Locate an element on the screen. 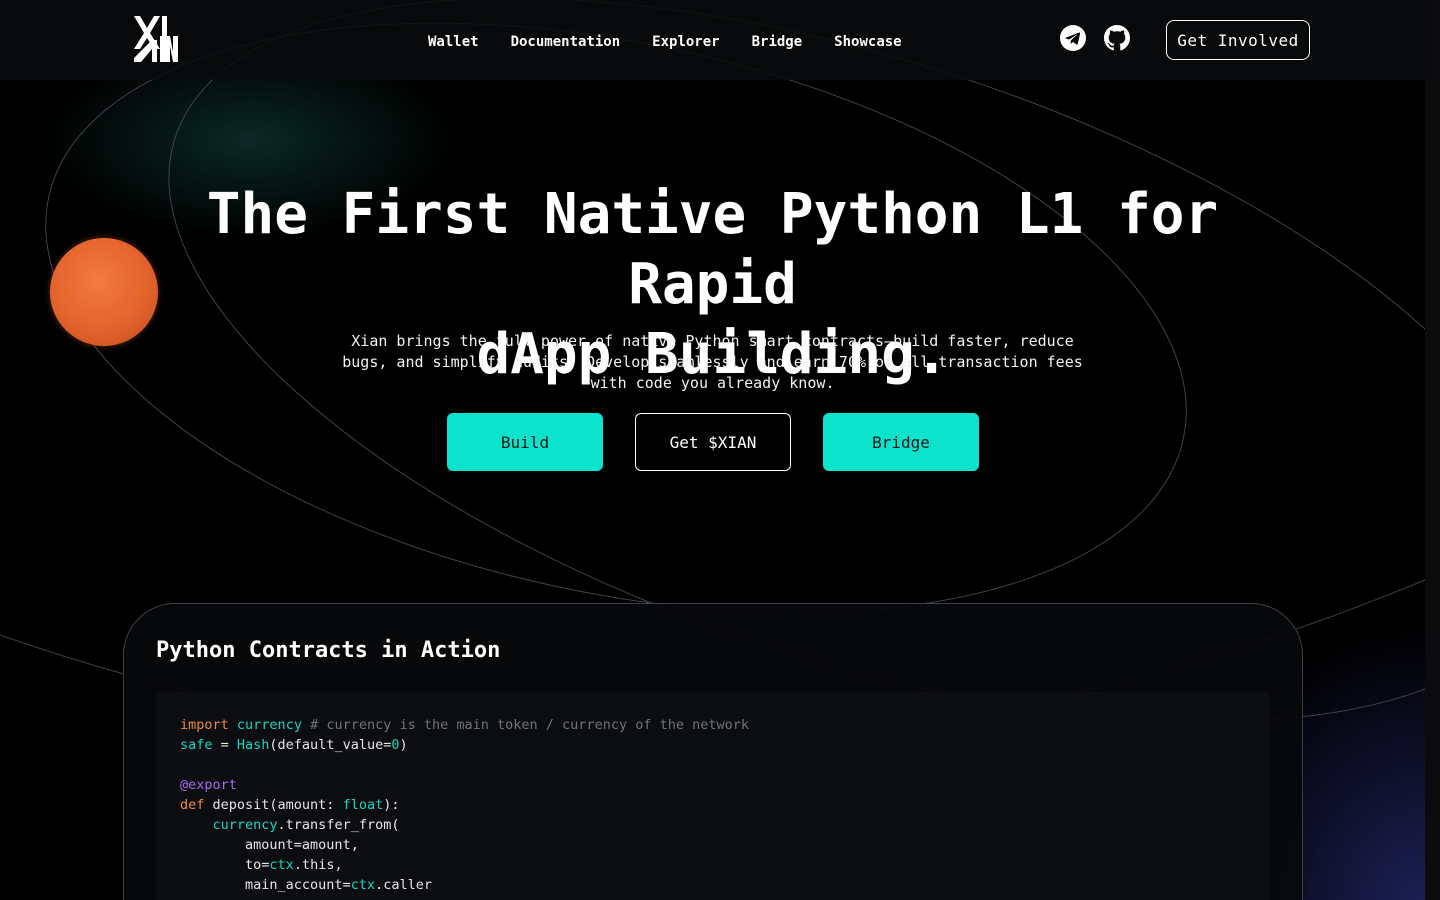  code-section-title: Python Contracts in Action is located at coordinates (328, 650).